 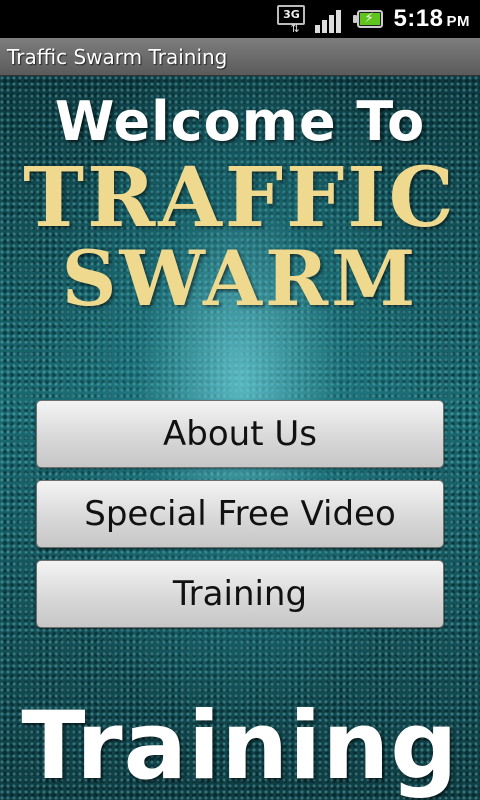 What do you see at coordinates (458, 21) in the screenshot?
I see `clock-ampm: PM` at bounding box center [458, 21].